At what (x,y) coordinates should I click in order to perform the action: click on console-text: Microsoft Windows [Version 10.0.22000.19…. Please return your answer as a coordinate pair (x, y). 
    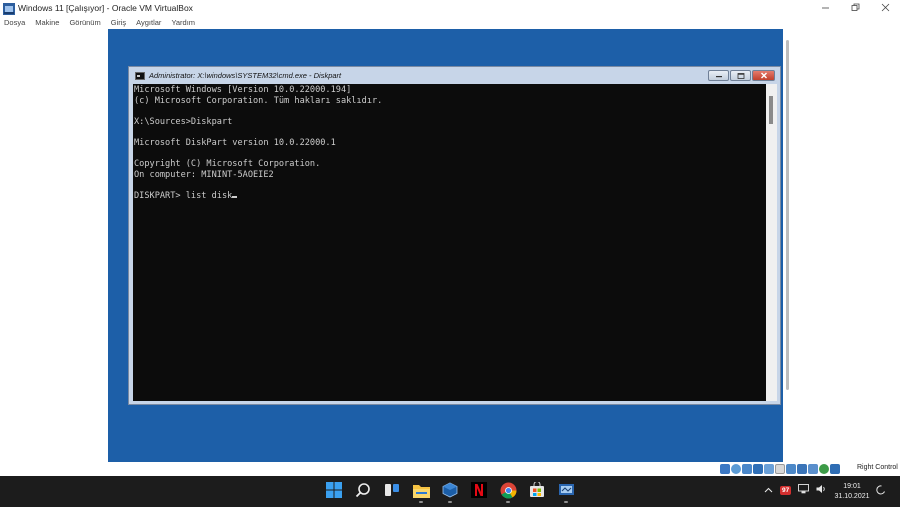
    Looking at the image, I should click on (258, 143).